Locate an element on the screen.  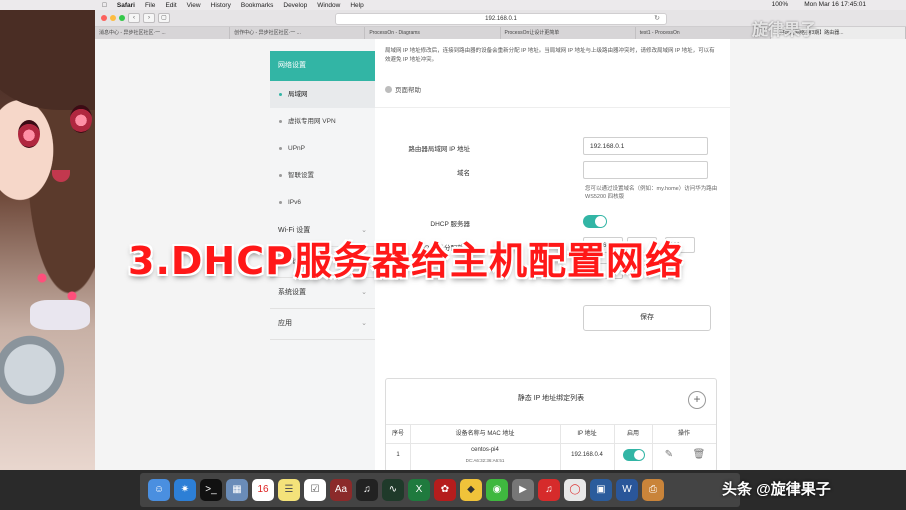
row-enable-toggle is located at coordinates (634, 455).